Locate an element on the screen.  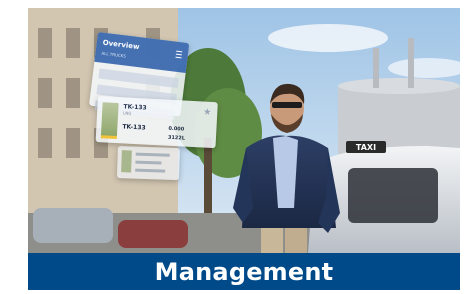
secondary-thumbnail is located at coordinates (126, 161).